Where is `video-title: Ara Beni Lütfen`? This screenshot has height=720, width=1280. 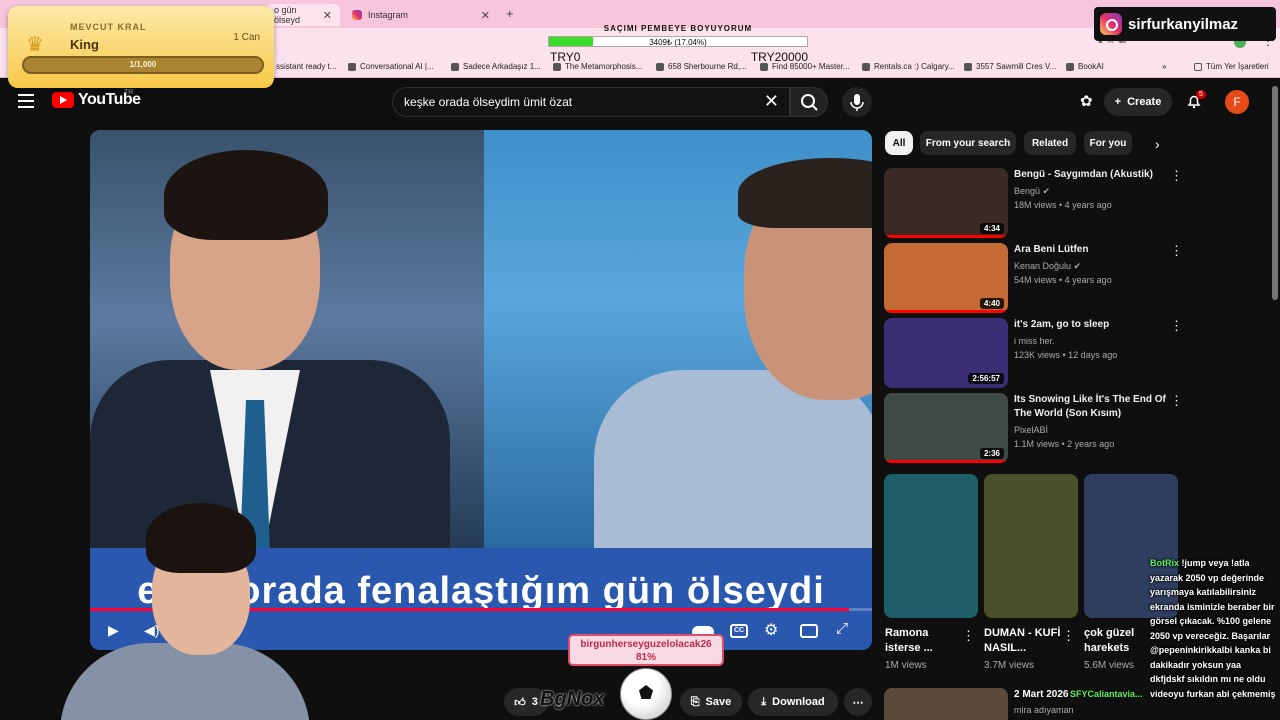
video-title: Ara Beni Lütfen is located at coordinates (1093, 250).